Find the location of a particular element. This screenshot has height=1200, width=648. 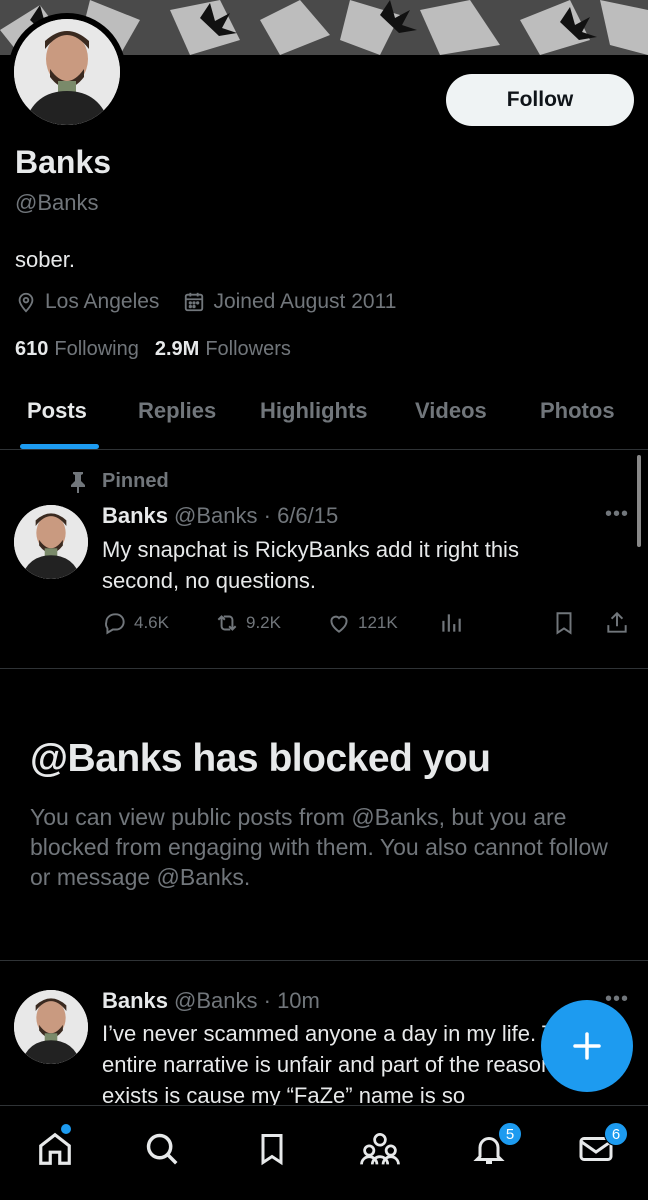

compose-button is located at coordinates (587, 1046).